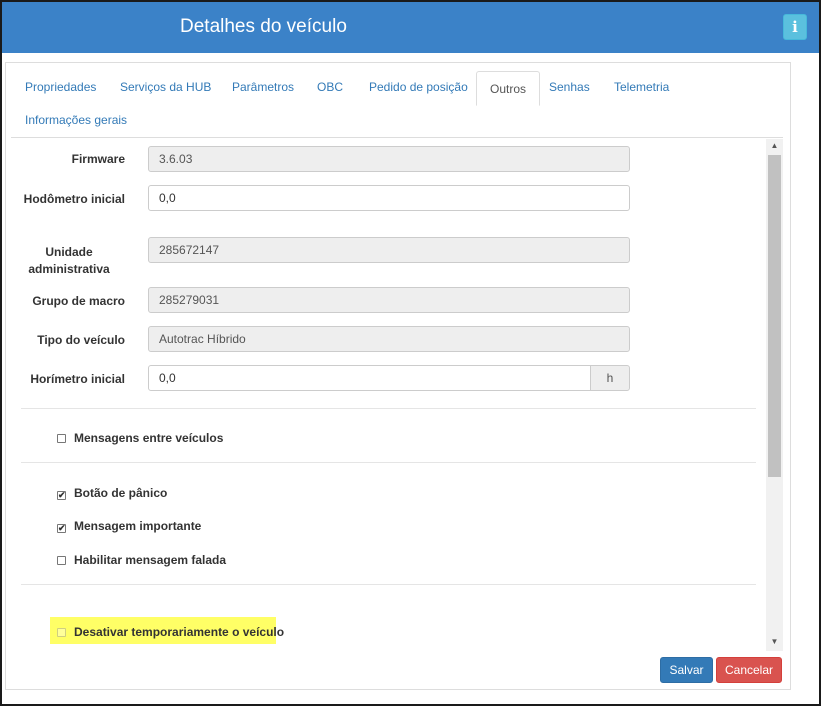  What do you see at coordinates (81, 340) in the screenshot?
I see `tipo-veiculo-label: Tipo do veículo` at bounding box center [81, 340].